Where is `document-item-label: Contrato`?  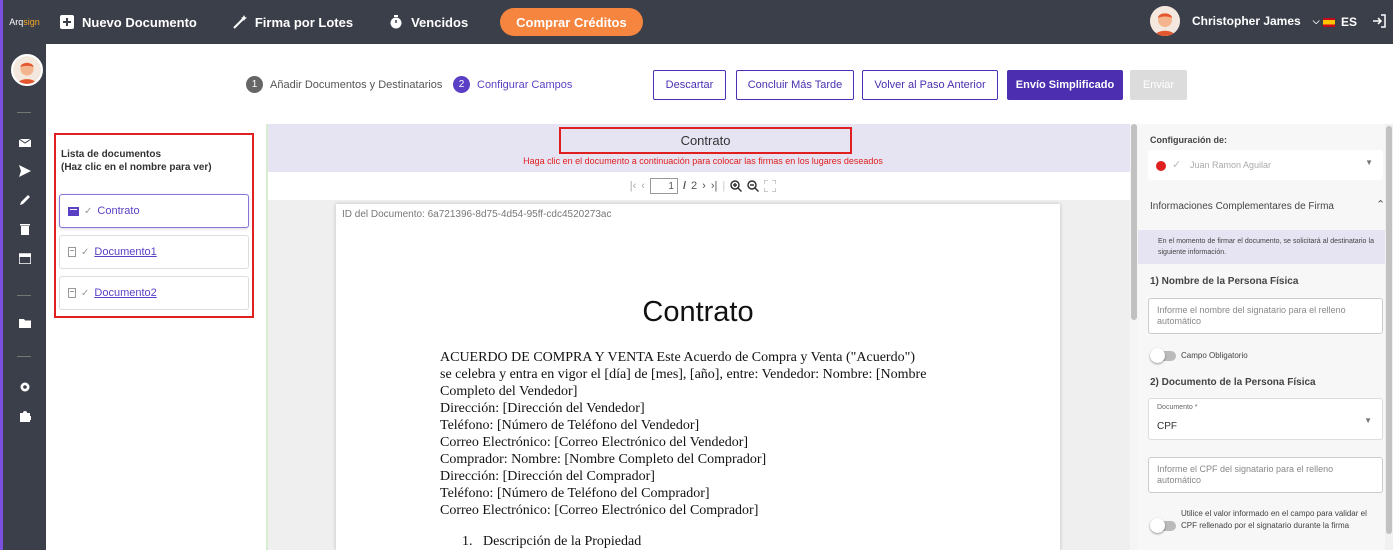
document-item-label: Contrato is located at coordinates (118, 211).